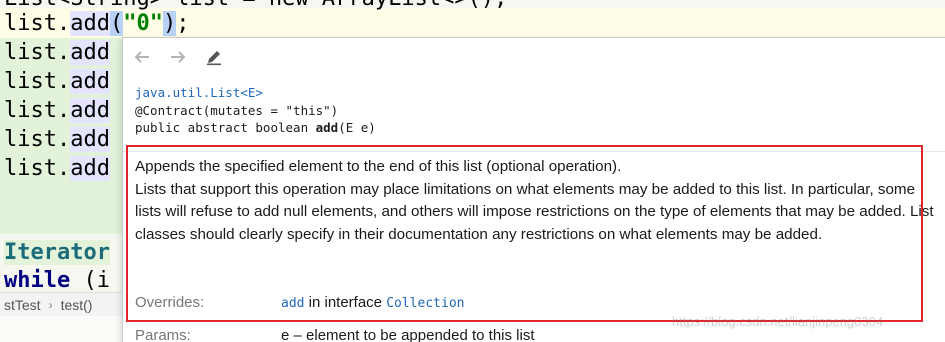 This screenshot has height=342, width=945. Describe the element at coordinates (408, 334) in the screenshot. I see `params-value: e – element to be appended to this list` at that location.